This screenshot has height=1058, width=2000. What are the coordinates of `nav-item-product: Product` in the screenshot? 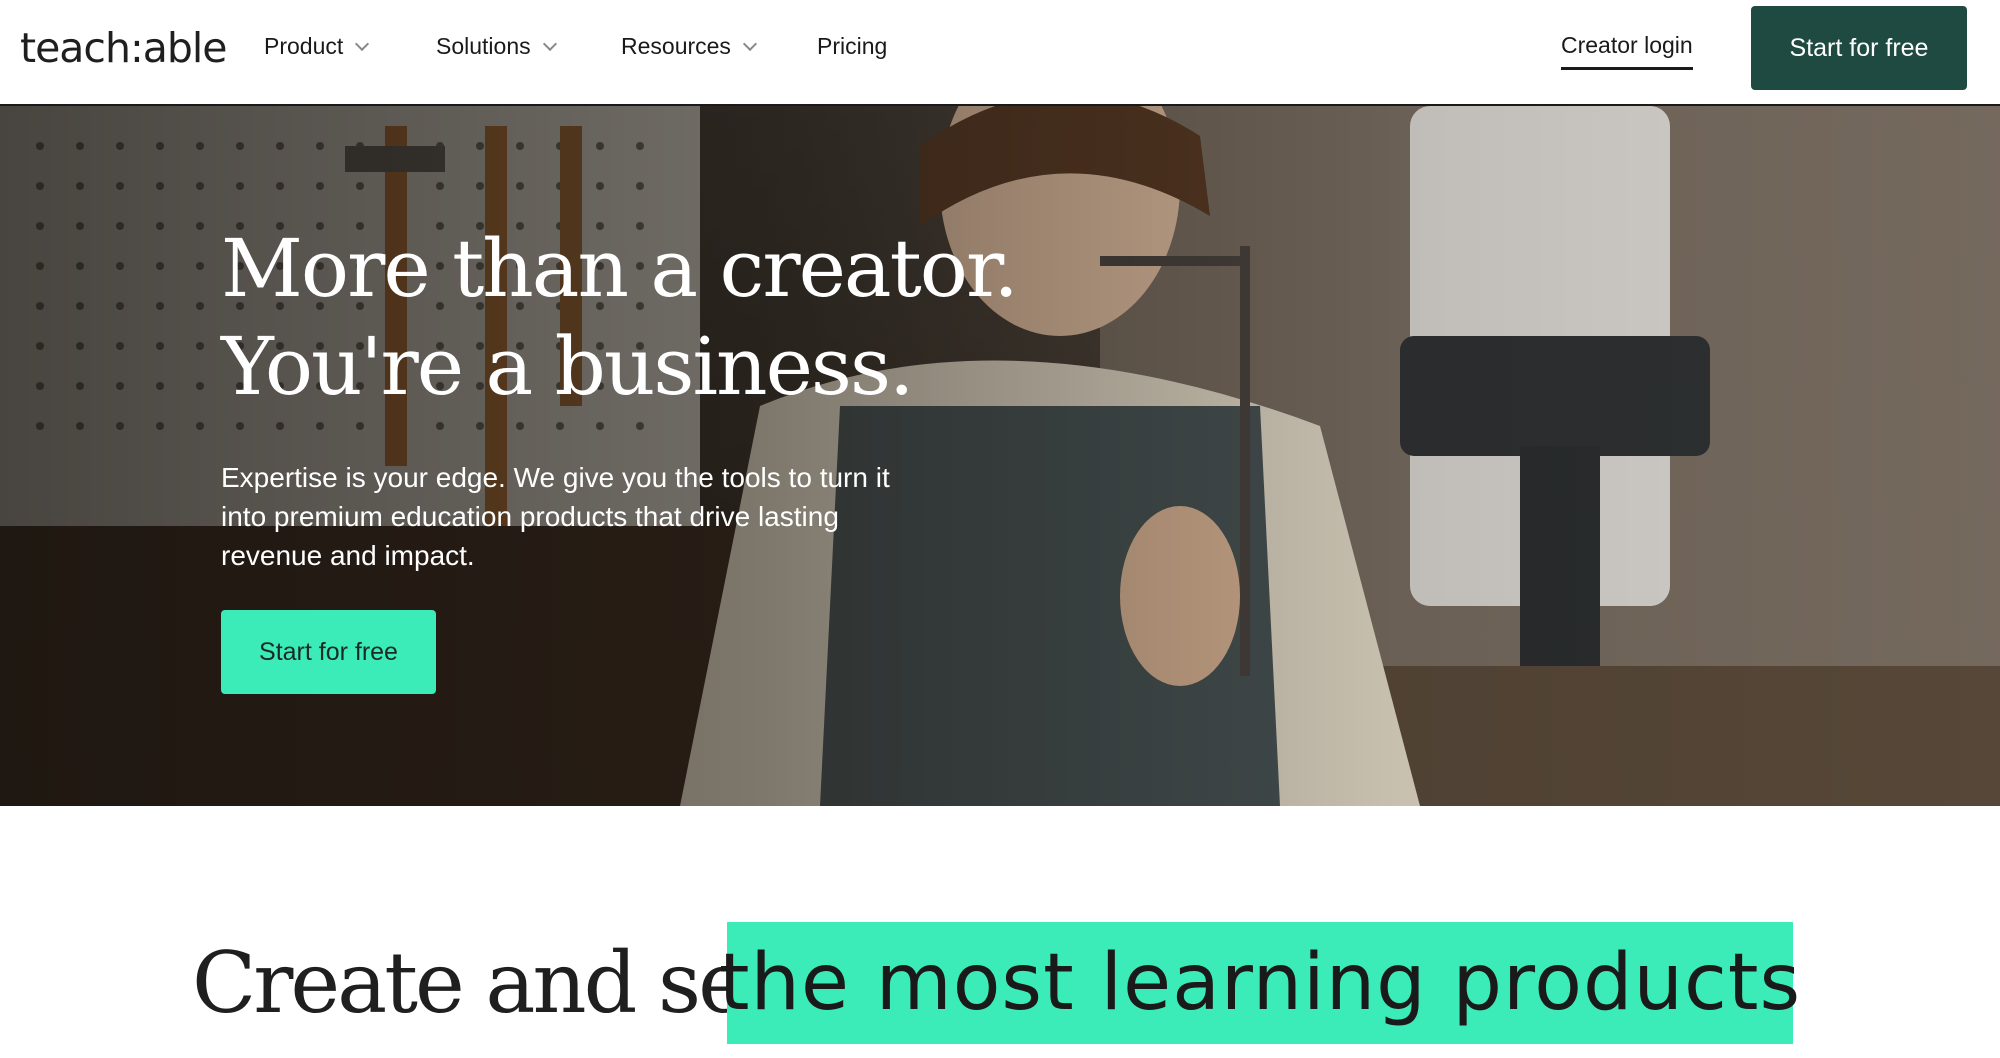 It's located at (317, 46).